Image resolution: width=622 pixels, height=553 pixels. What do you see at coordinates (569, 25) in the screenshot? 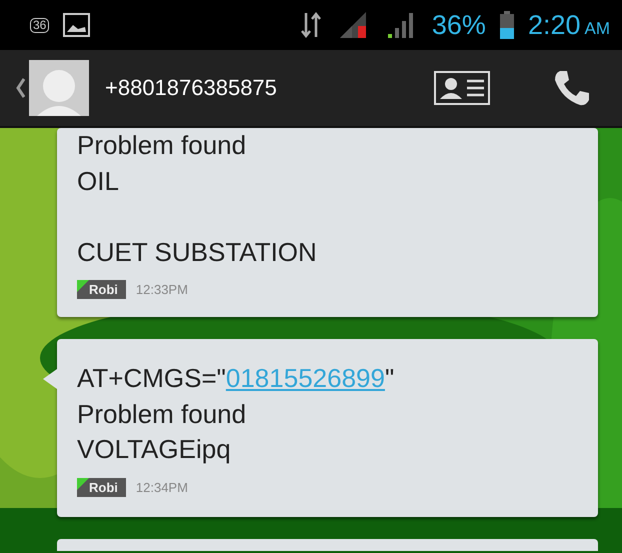
I see `clock: 2:20 AM` at bounding box center [569, 25].